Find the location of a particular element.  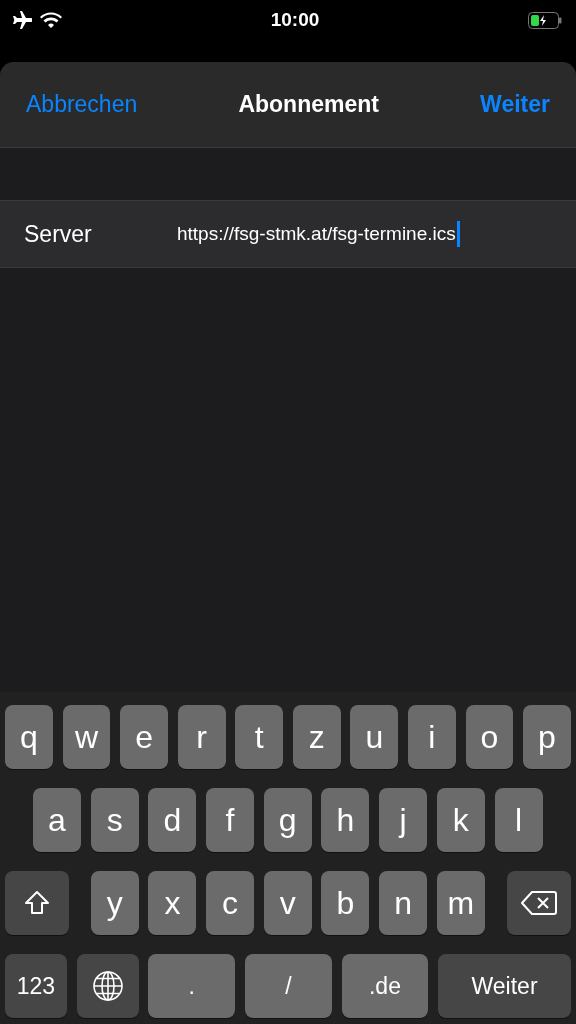

backspace-icon is located at coordinates (539, 903).